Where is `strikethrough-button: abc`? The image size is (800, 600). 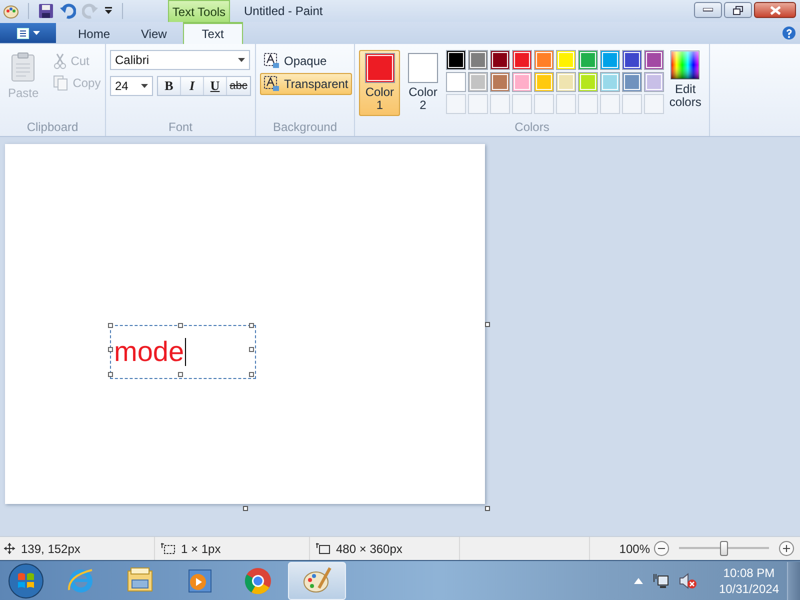
strikethrough-button: abc is located at coordinates (238, 86).